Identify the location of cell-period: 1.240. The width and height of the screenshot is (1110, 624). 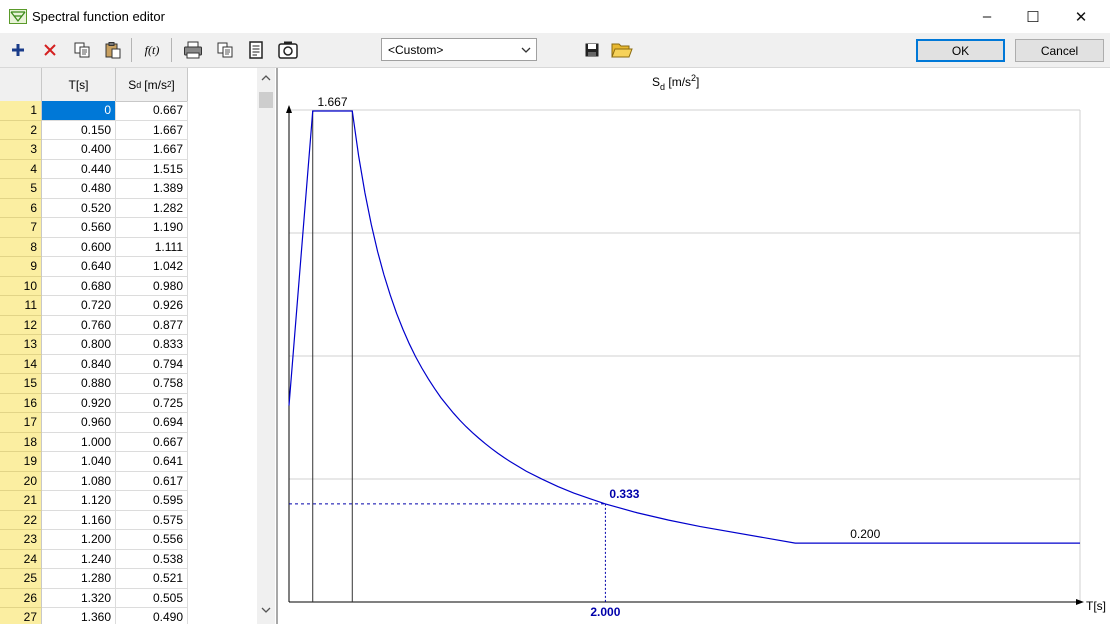
(79, 559).